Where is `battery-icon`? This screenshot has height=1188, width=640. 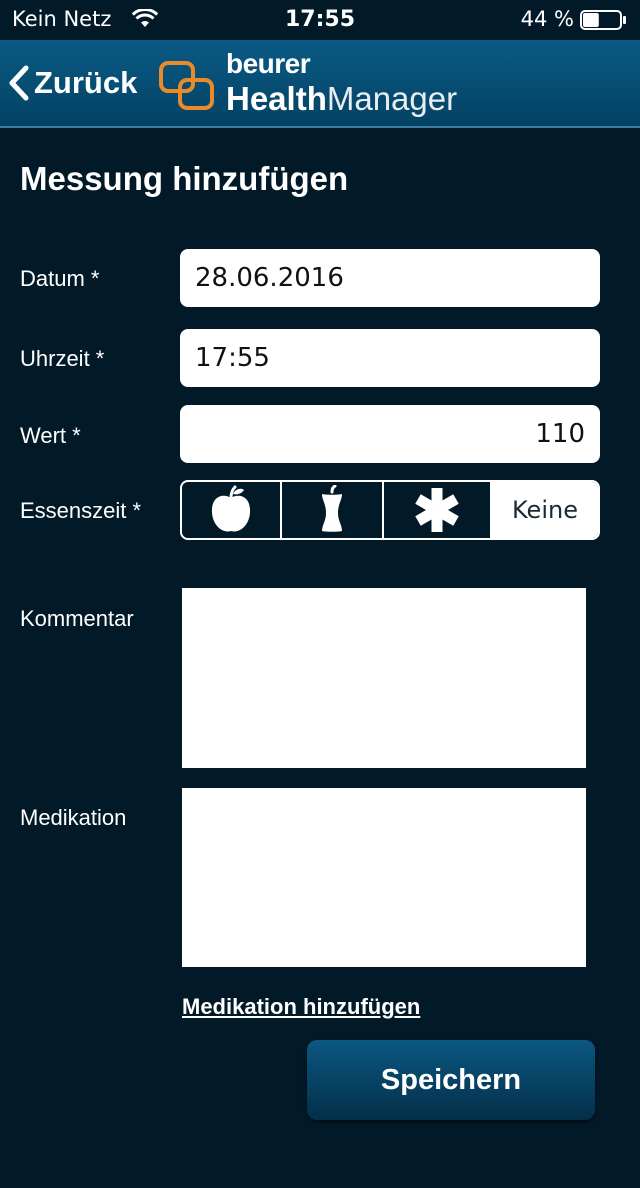 battery-icon is located at coordinates (603, 20).